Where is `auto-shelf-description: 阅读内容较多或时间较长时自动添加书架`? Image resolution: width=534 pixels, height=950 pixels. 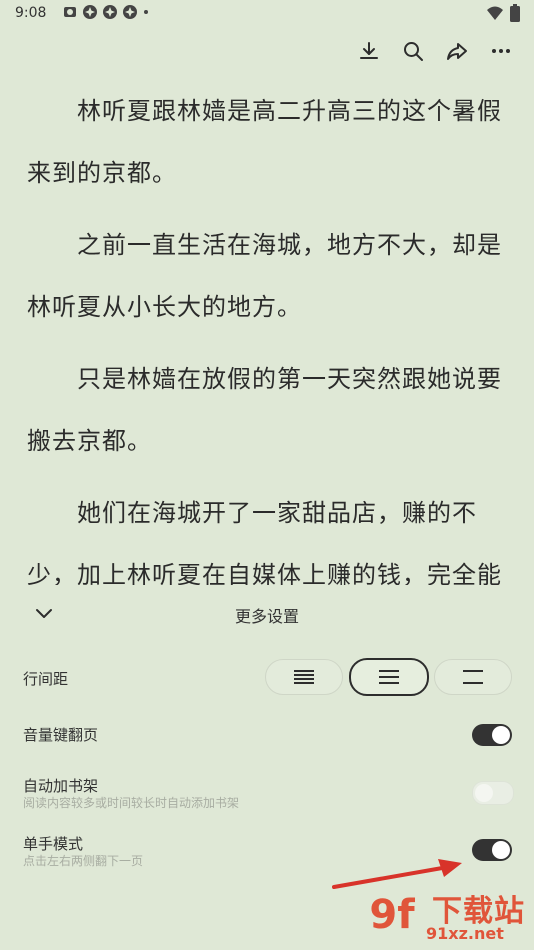
auto-shelf-description: 阅读内容较多或时间较长时自动添加书架 is located at coordinates (131, 803).